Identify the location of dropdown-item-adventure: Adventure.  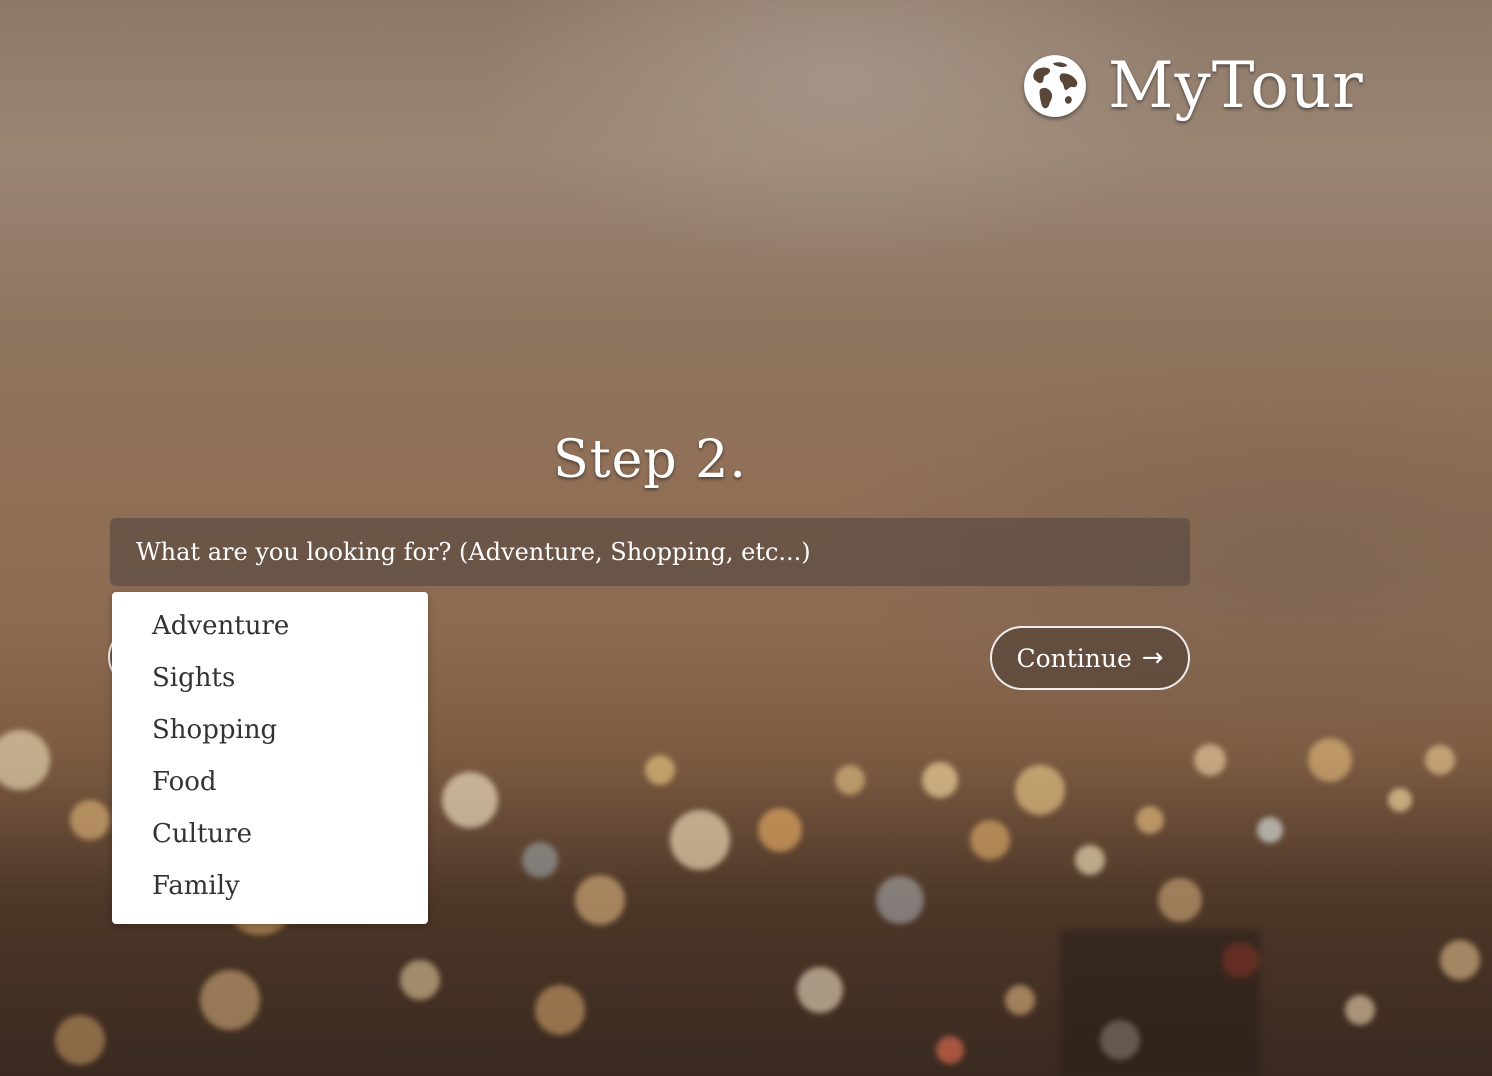
(270, 626).